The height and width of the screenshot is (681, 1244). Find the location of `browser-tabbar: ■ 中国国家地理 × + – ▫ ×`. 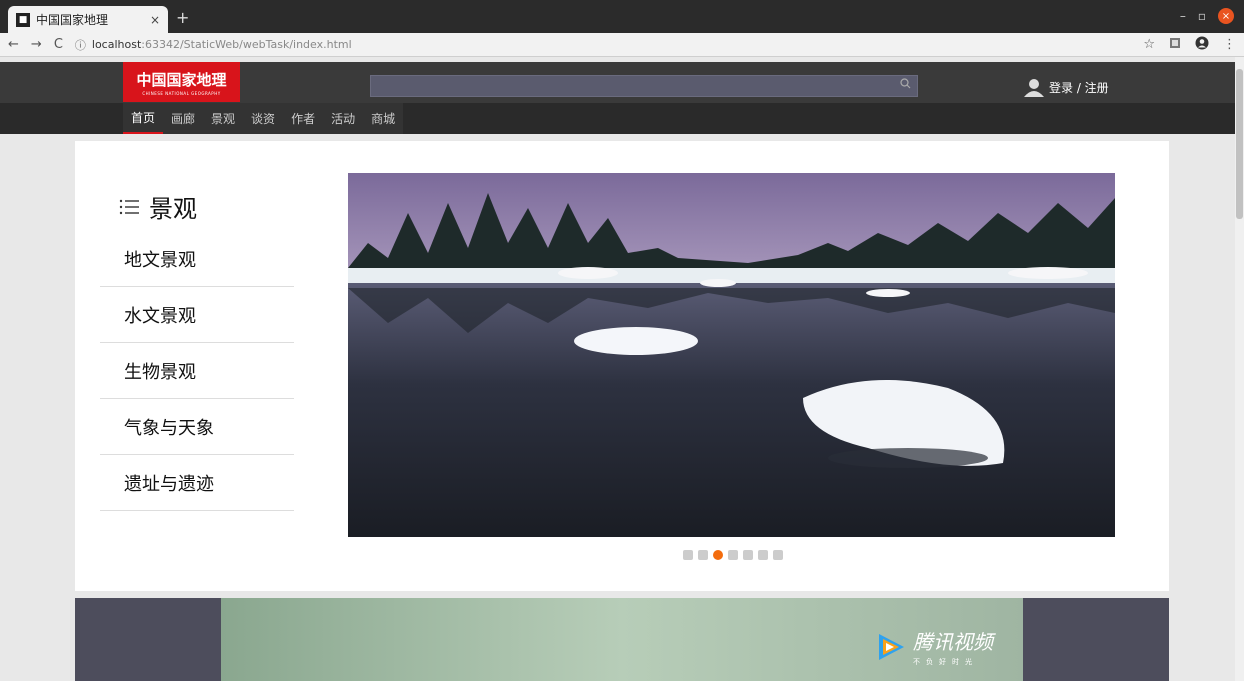

browser-tabbar: ■ 中国国家地理 × + – ▫ × is located at coordinates (622, 16).